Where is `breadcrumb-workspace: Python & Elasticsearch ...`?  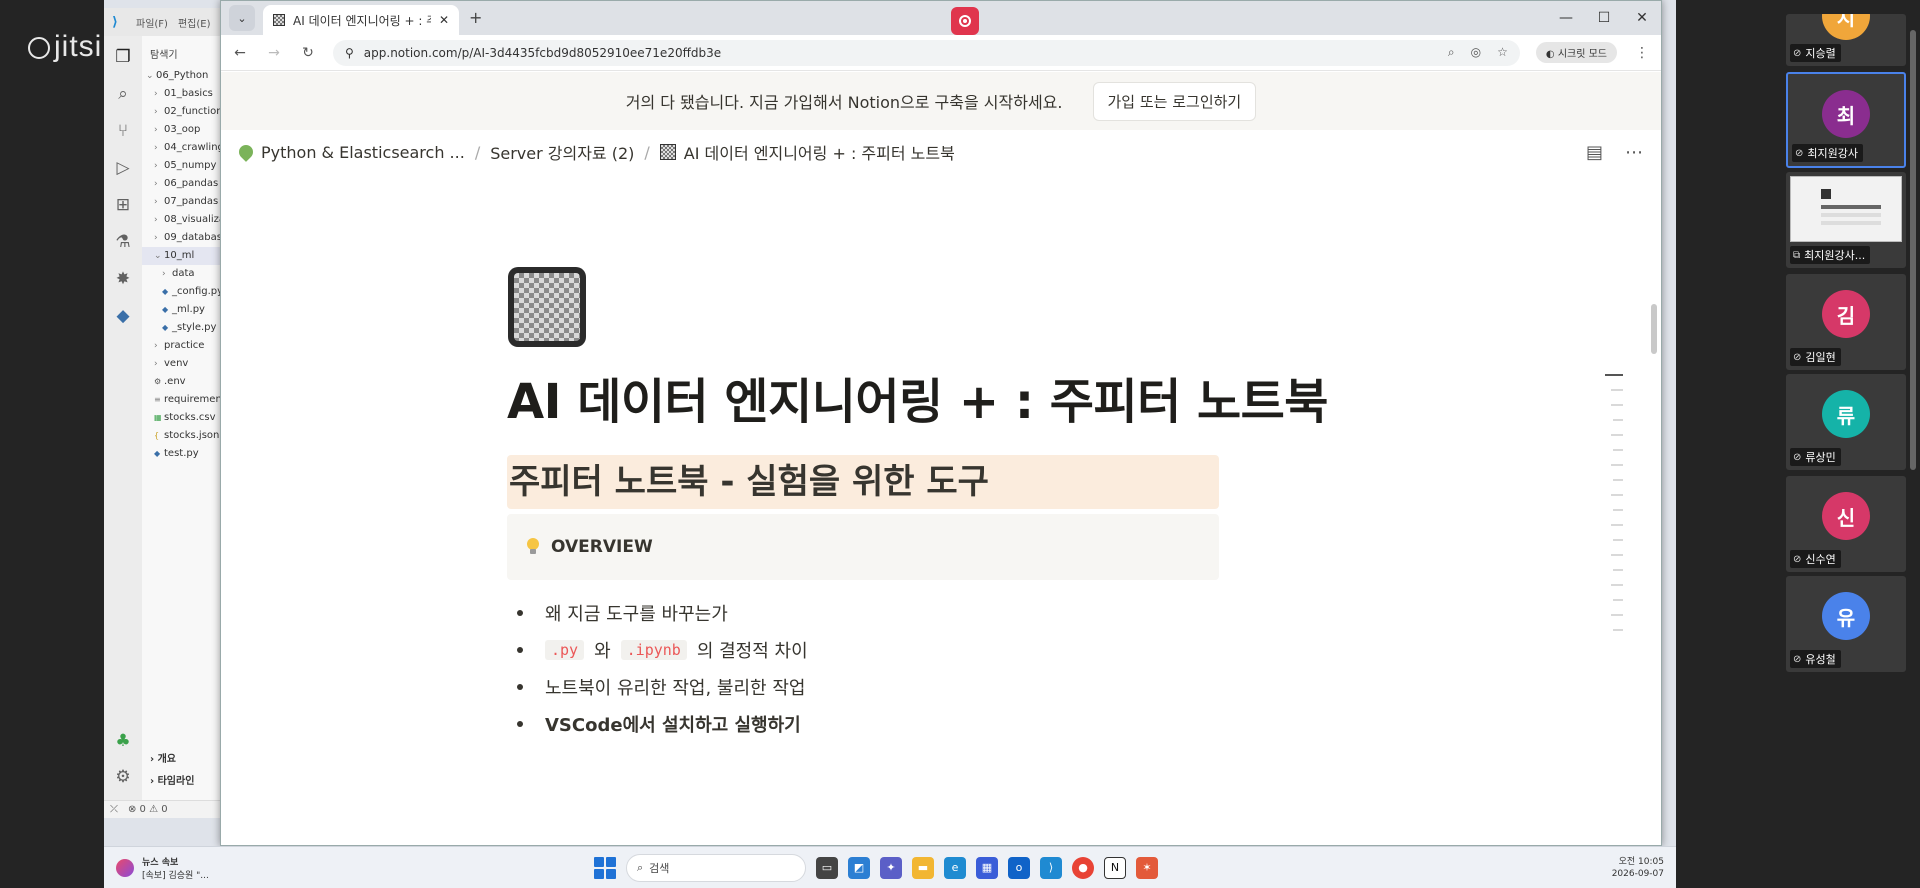 breadcrumb-workspace: Python & Elasticsearch ... is located at coordinates (350, 152).